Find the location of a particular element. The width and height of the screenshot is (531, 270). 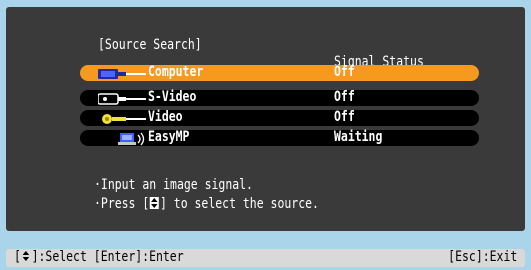

source-status: Waiting is located at coordinates (358, 137).